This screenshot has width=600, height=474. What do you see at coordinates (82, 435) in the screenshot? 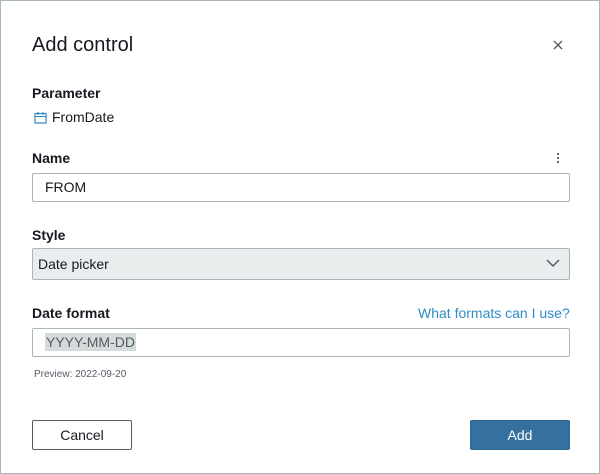
I see `cancel-button: Cancel` at bounding box center [82, 435].